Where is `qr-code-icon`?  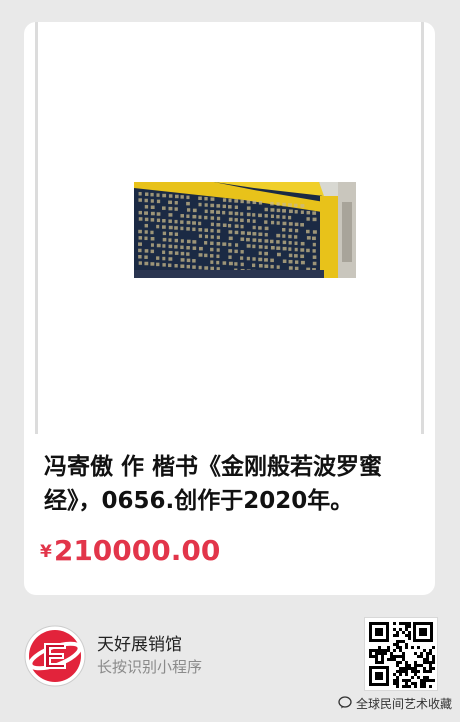 qr-code-icon is located at coordinates (401, 654).